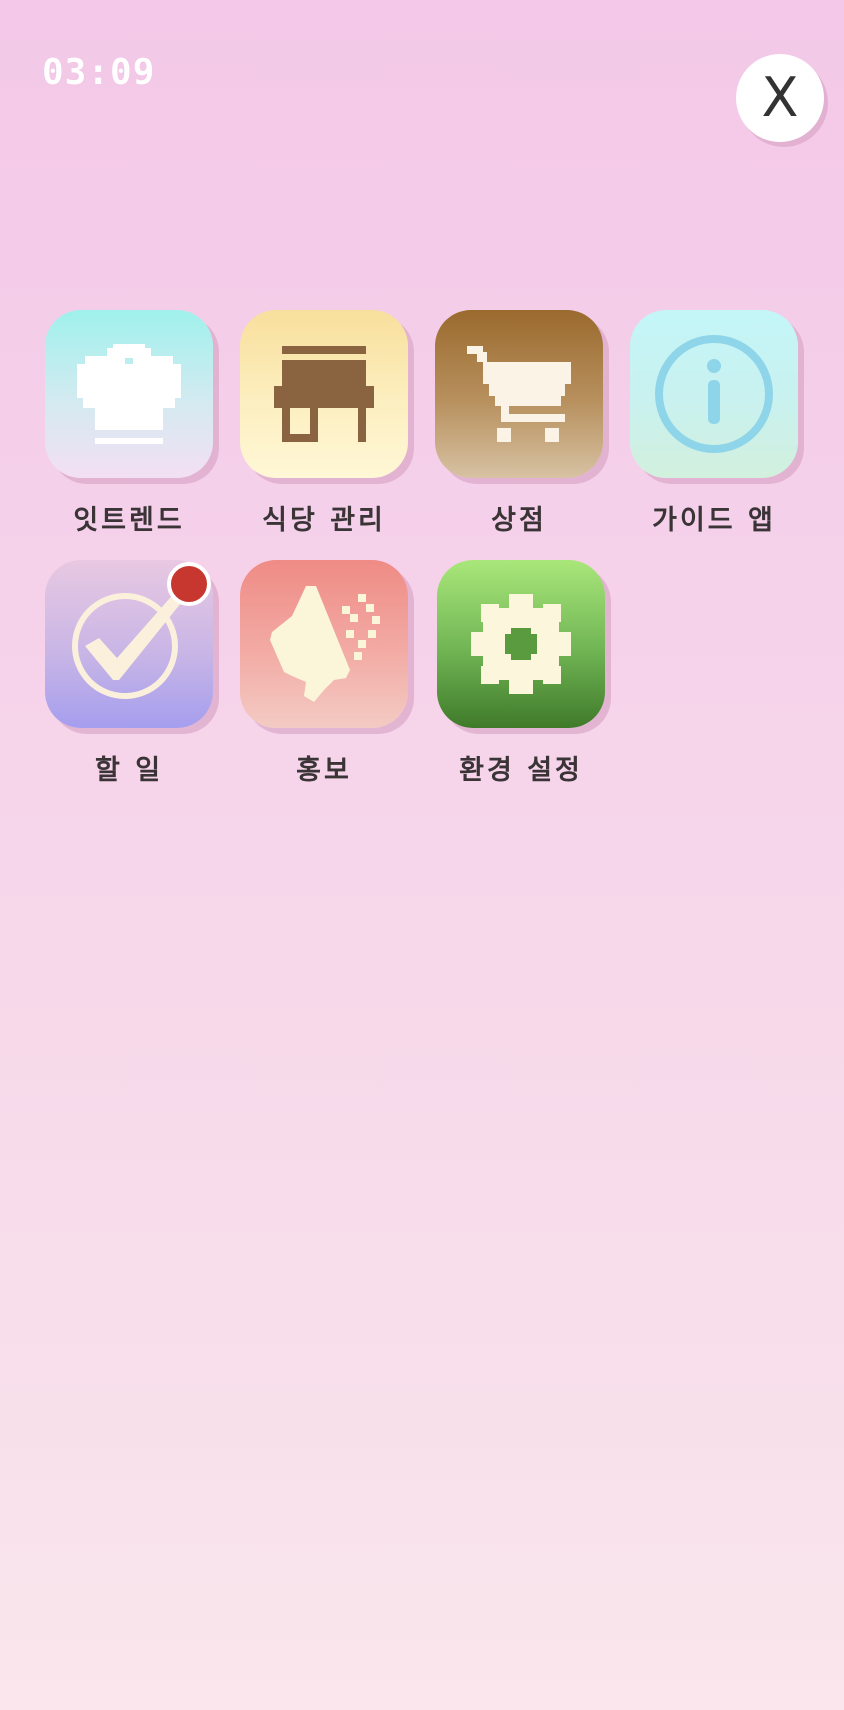  I want to click on app-label: 홍보, so click(324, 770).